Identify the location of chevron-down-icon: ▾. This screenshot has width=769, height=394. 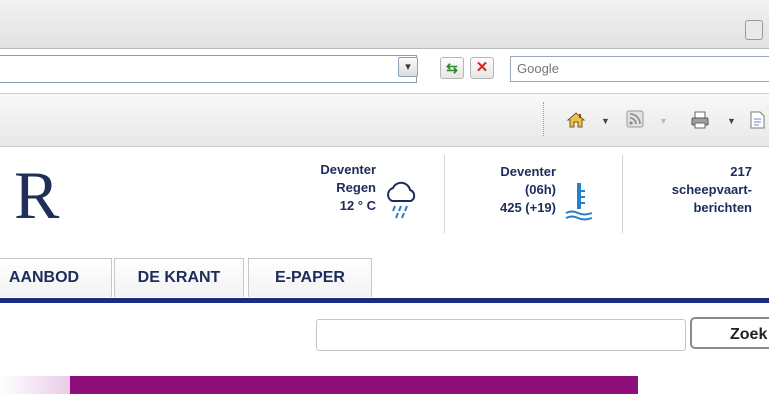
(408, 67).